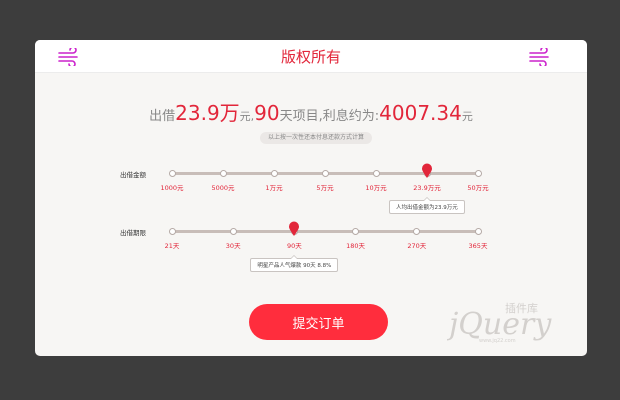 This screenshot has height=400, width=620. I want to click on page-title: 版权所有, so click(310, 57).